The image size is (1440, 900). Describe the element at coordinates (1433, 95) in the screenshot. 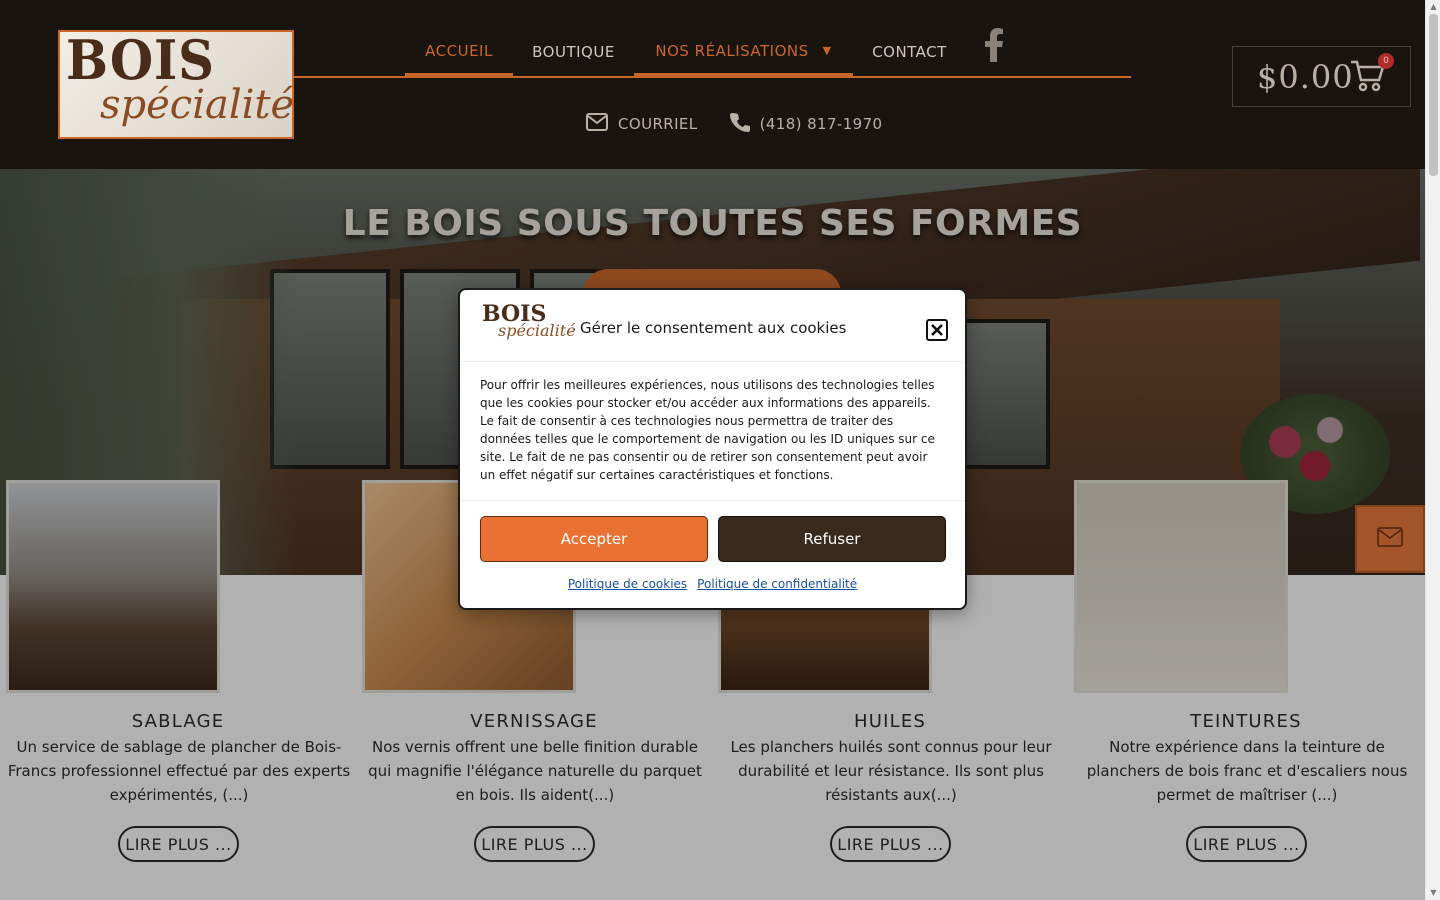

I see `scrollbar-thumb` at that location.